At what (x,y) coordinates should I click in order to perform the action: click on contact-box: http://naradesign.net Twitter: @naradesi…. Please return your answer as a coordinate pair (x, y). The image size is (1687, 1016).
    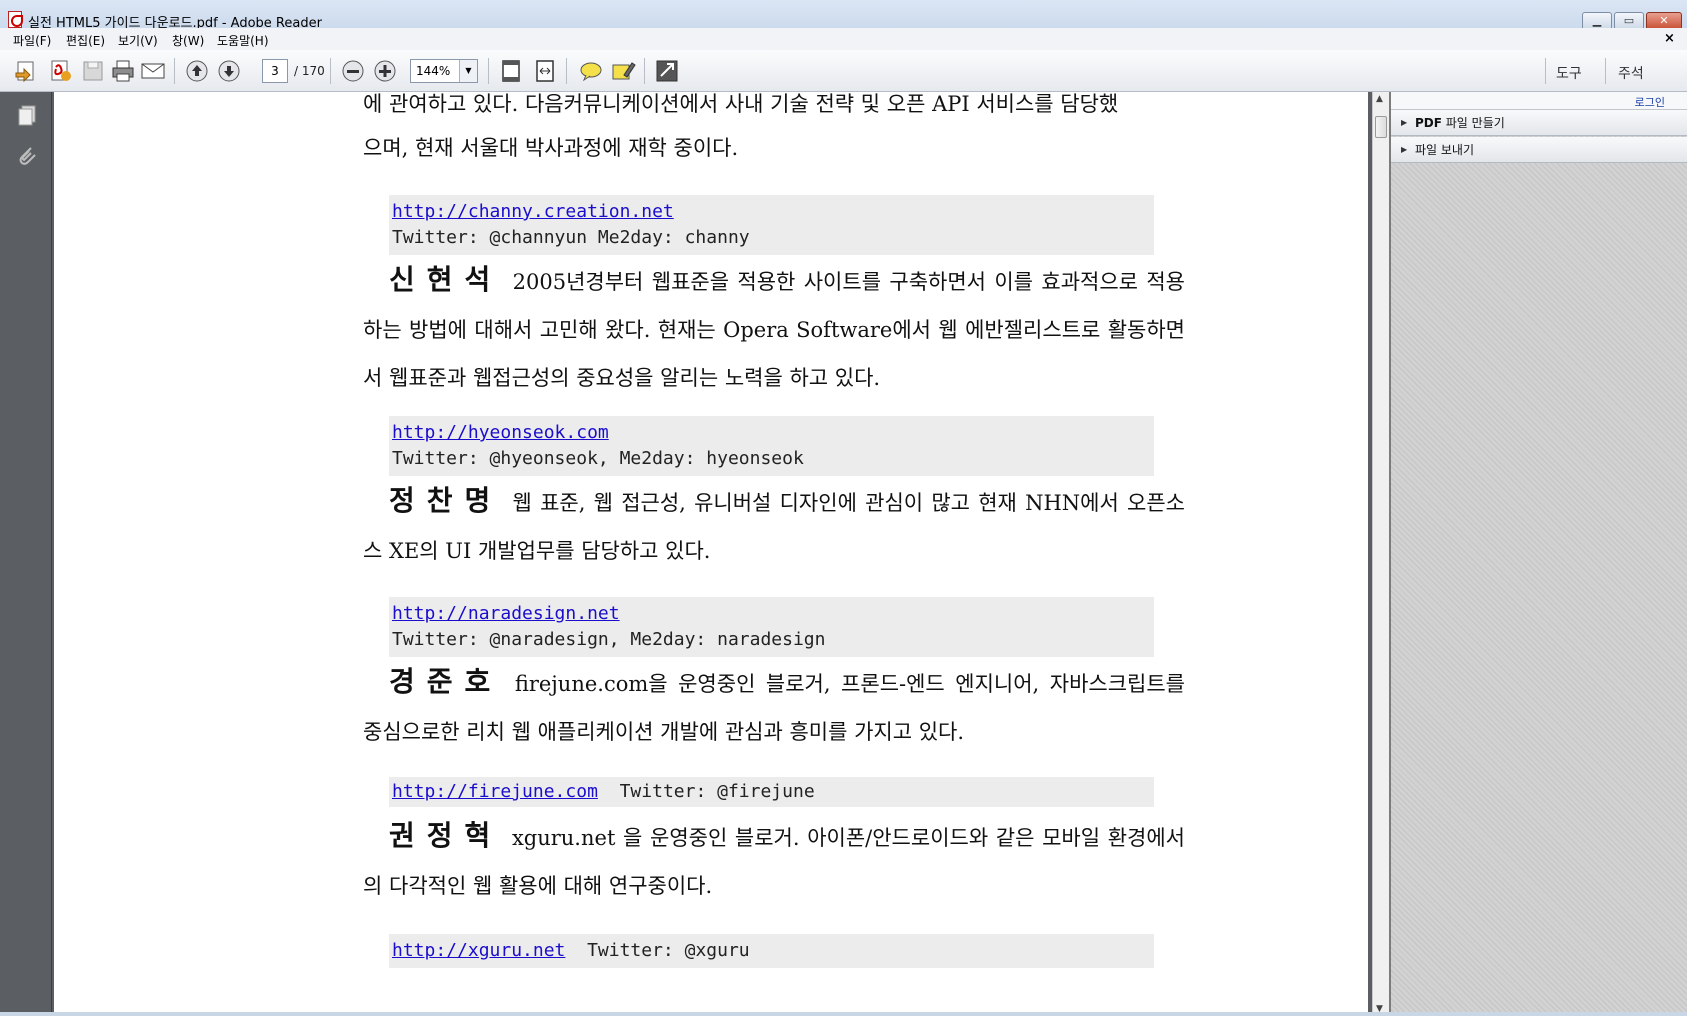
    Looking at the image, I should click on (771, 627).